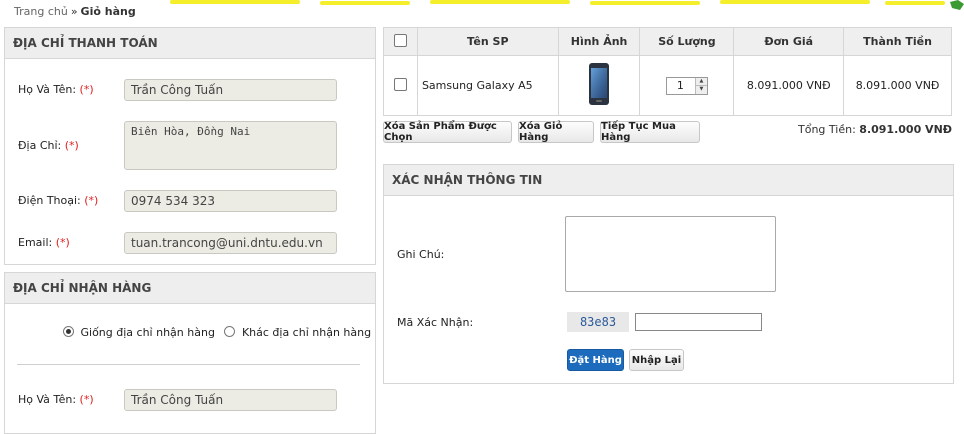 The height and width of the screenshot is (434, 964). I want to click on clear-cart-button: Xóa Giỏ Hàng, so click(556, 132).